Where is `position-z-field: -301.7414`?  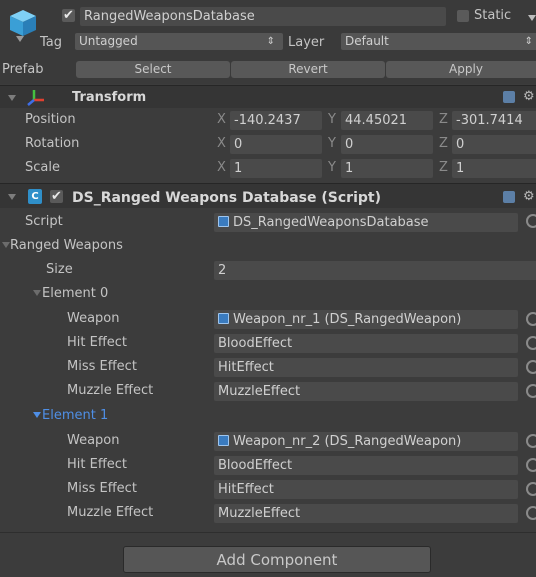
position-z-field: -301.7414 is located at coordinates (494, 120).